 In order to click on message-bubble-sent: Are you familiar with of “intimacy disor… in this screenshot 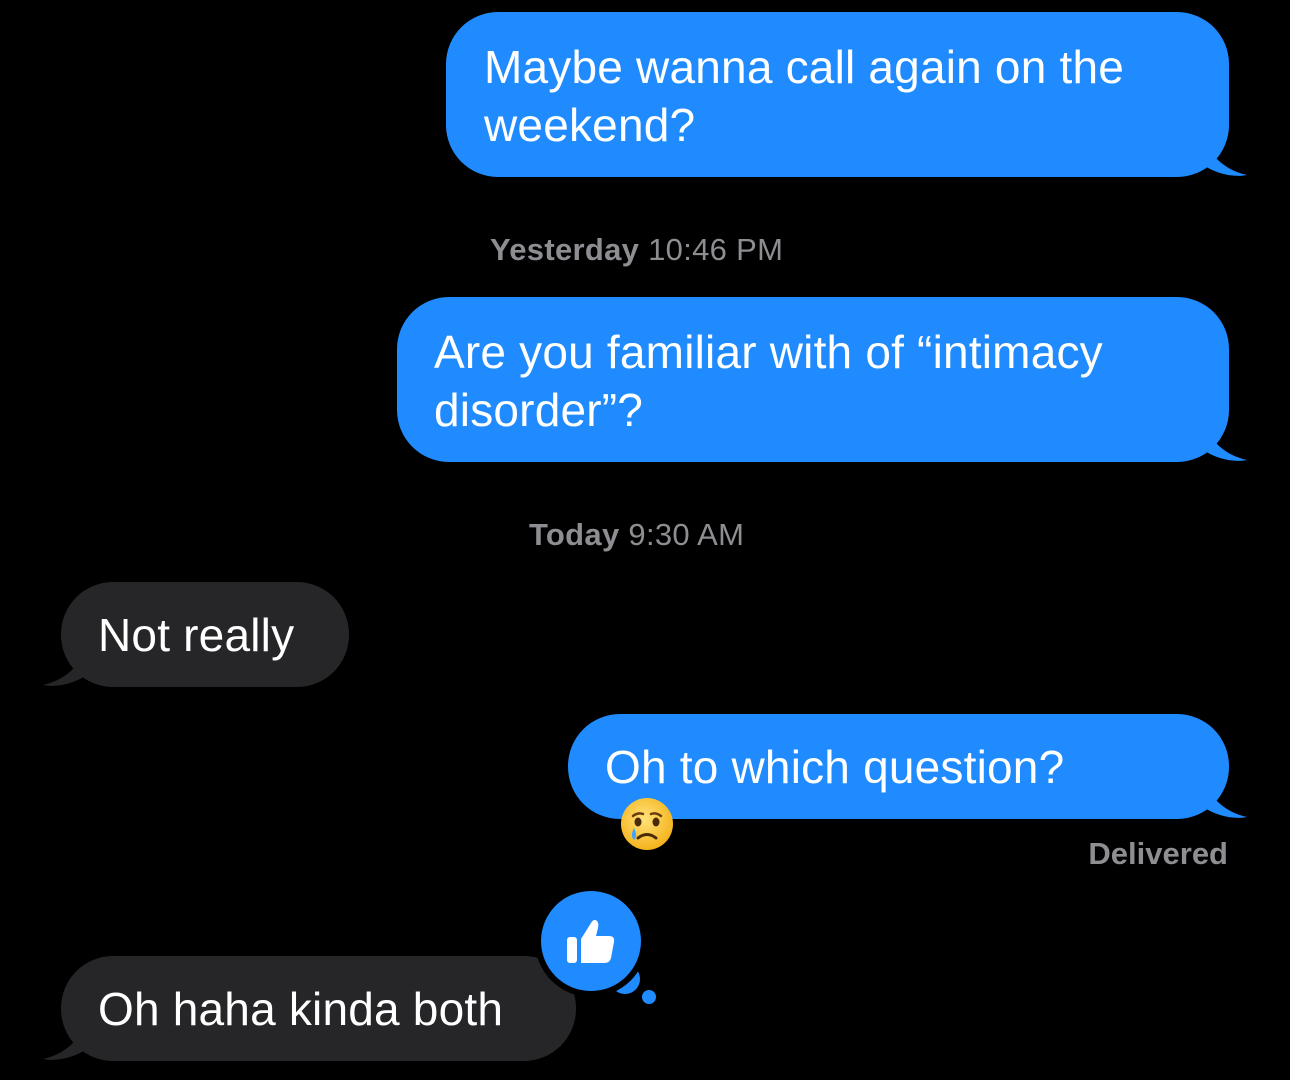, I will do `click(822, 379)`.